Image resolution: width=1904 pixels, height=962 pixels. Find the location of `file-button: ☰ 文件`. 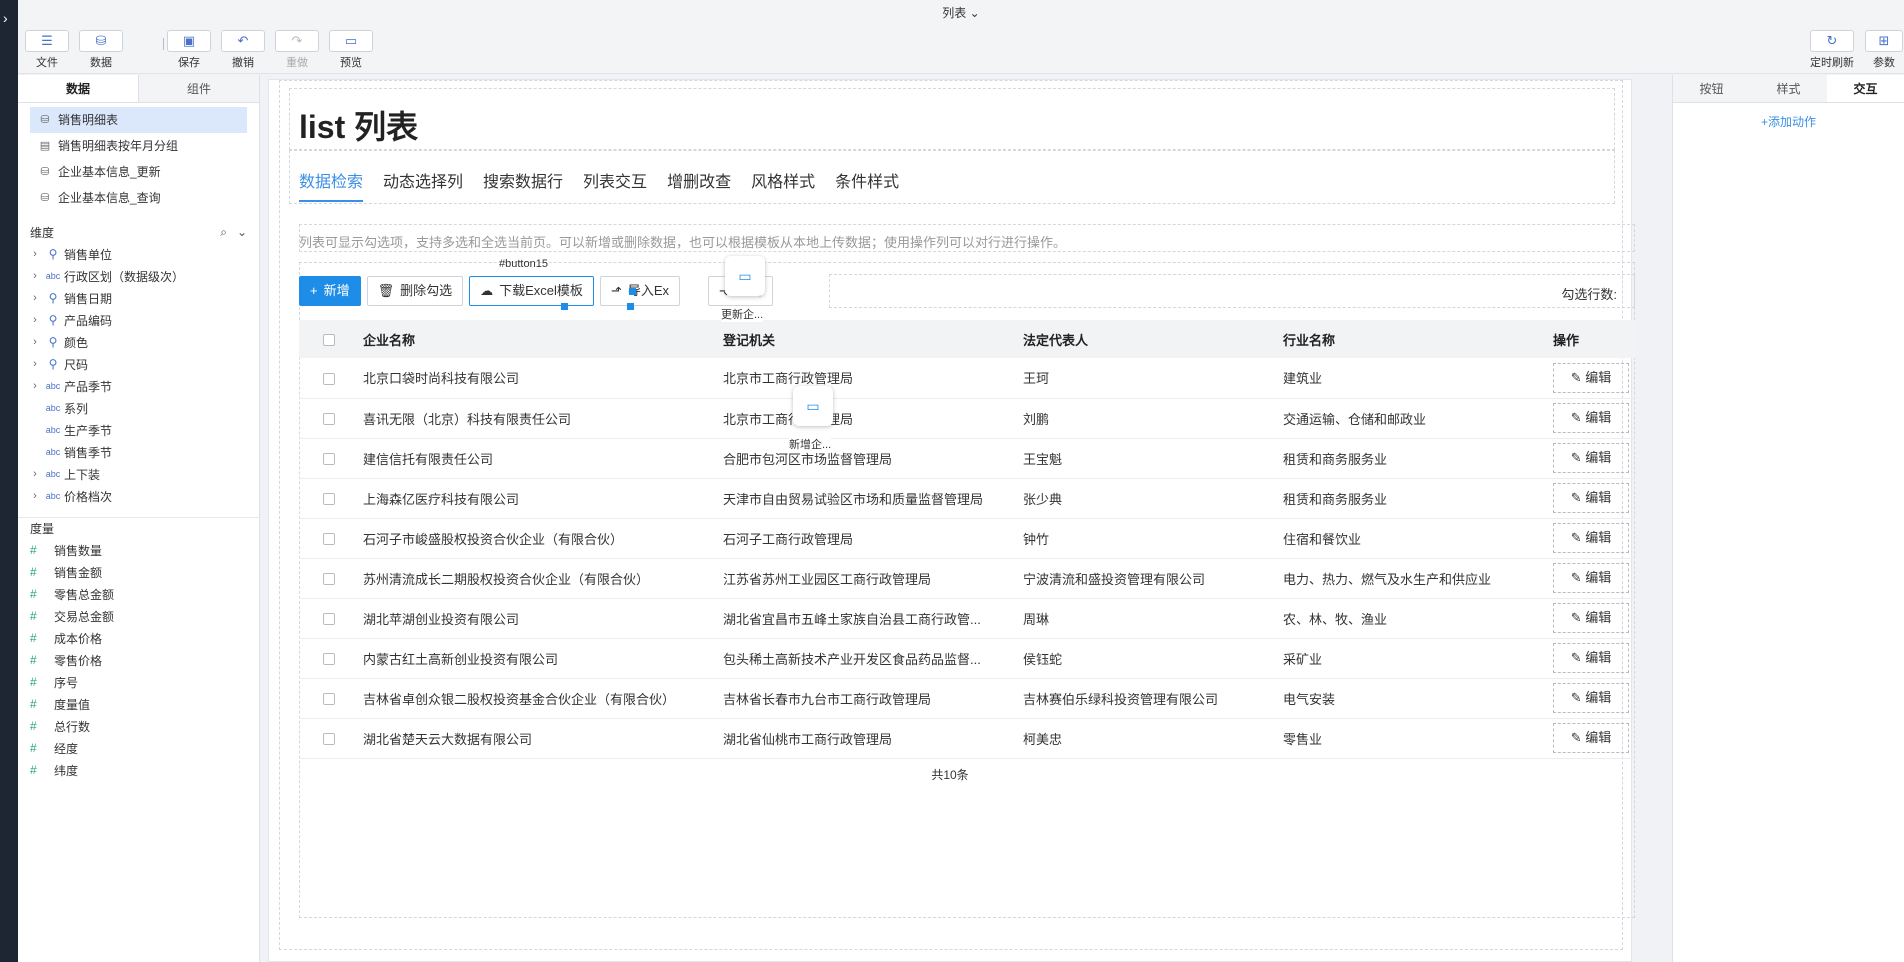

file-button: ☰ 文件 is located at coordinates (47, 50).